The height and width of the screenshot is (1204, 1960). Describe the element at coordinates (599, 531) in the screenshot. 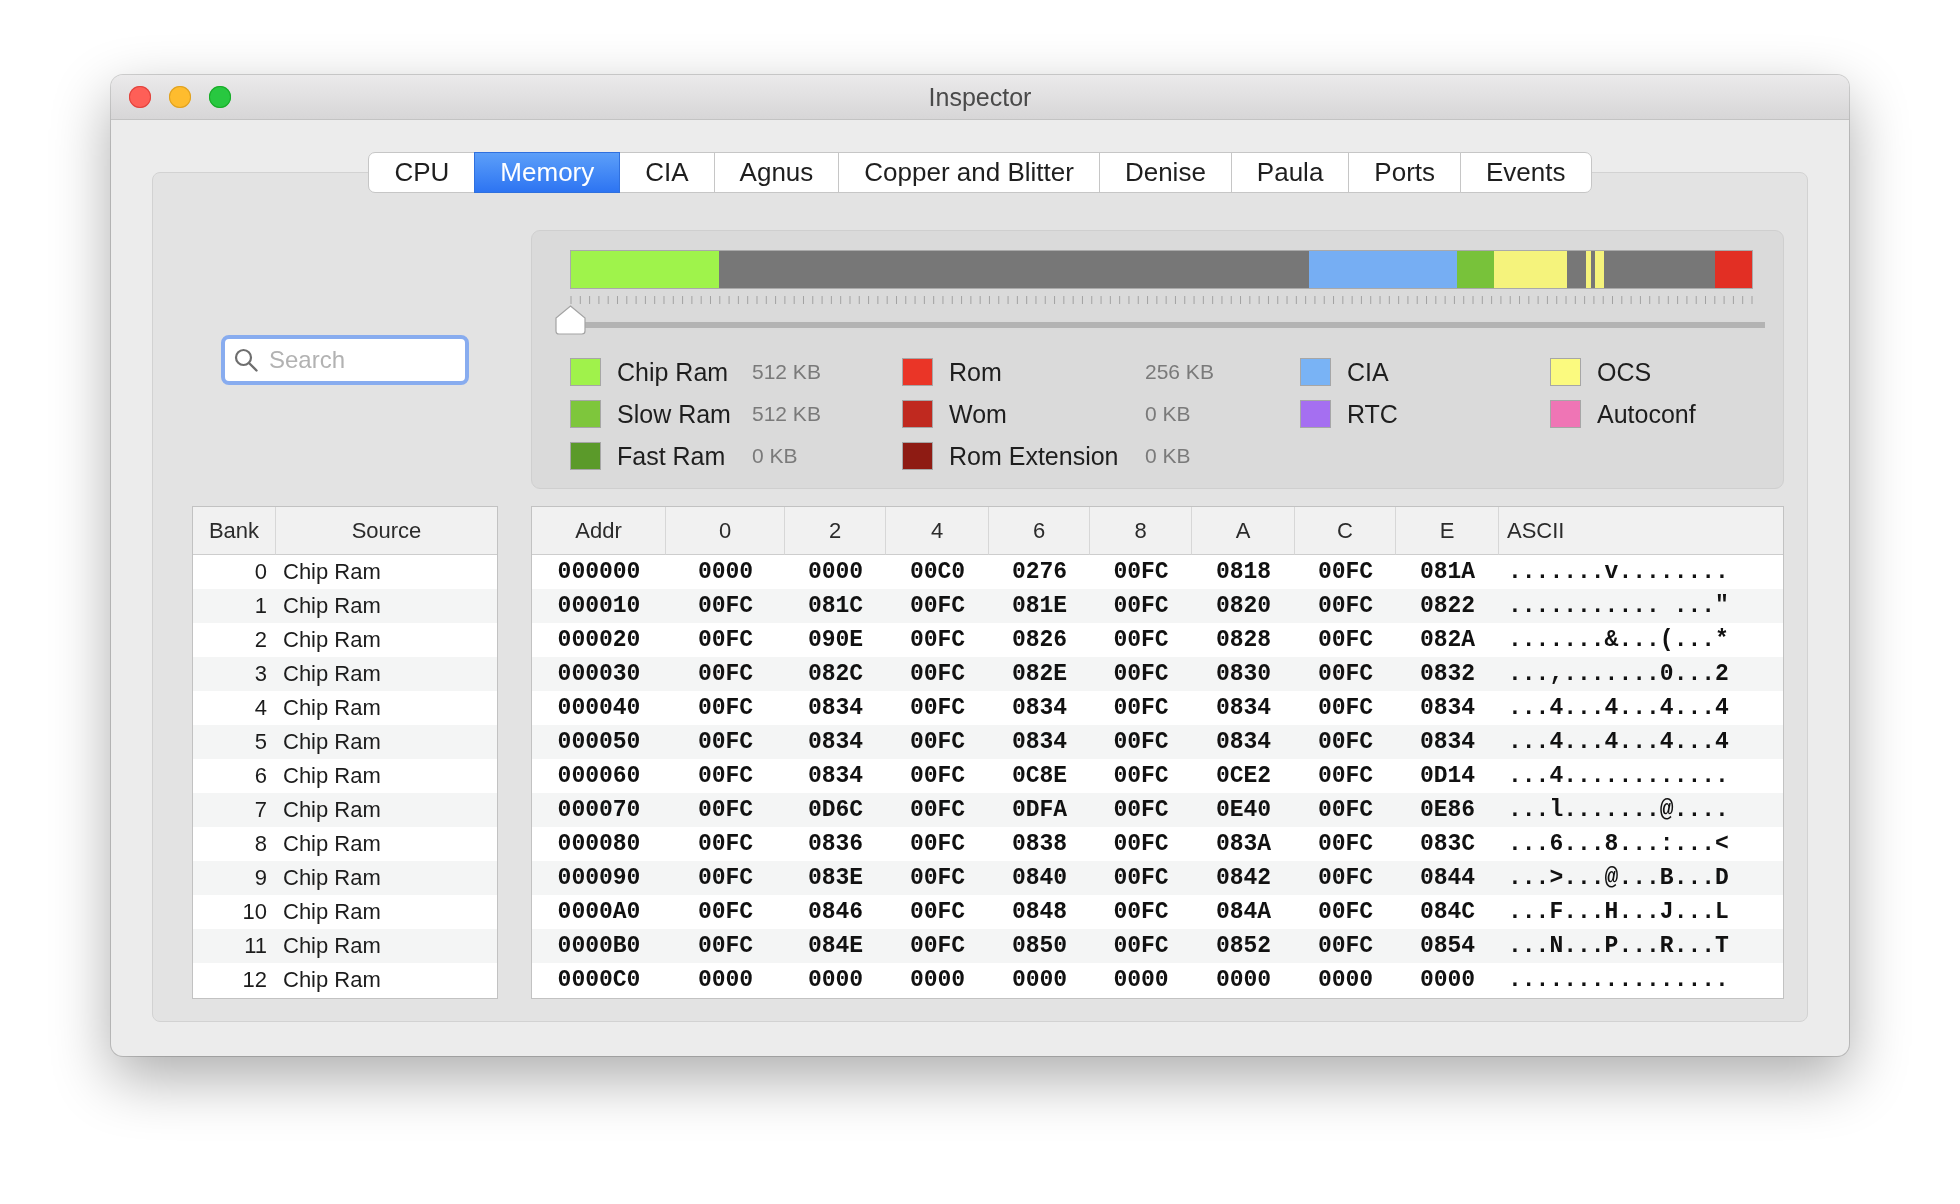

I see `column-header: Addr` at that location.